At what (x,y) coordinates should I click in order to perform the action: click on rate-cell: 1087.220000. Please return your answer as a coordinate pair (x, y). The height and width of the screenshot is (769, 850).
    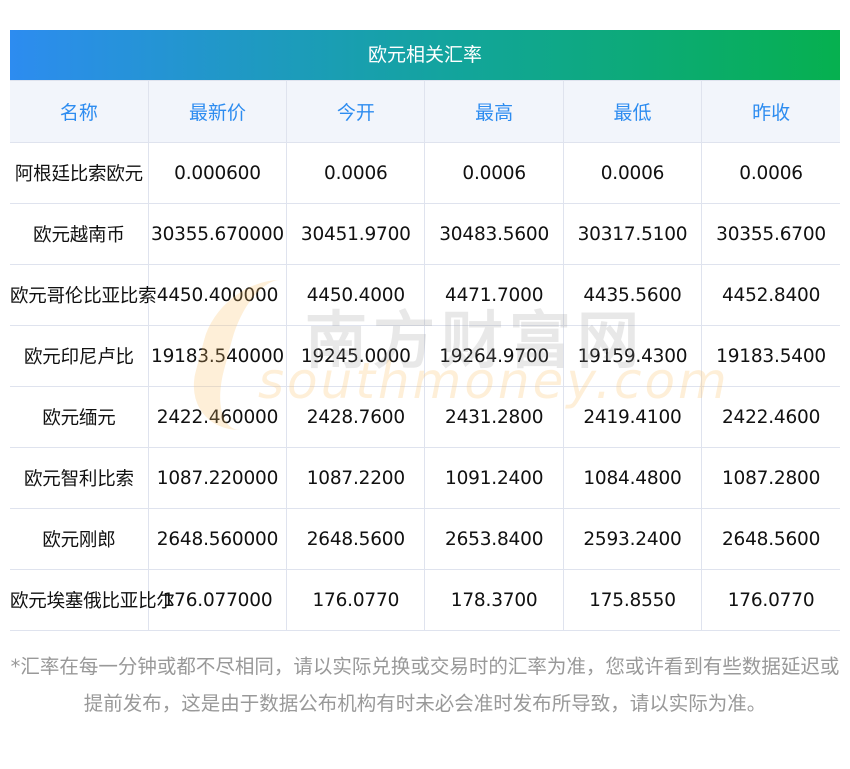
    Looking at the image, I should click on (217, 478).